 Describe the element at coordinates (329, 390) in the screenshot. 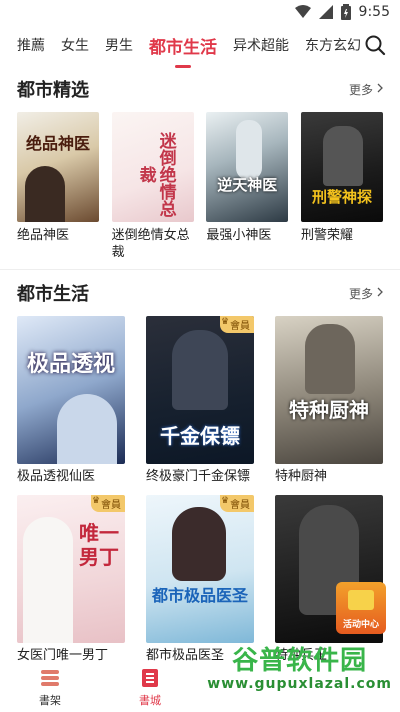

I see `book-cover: 特种厨神` at that location.